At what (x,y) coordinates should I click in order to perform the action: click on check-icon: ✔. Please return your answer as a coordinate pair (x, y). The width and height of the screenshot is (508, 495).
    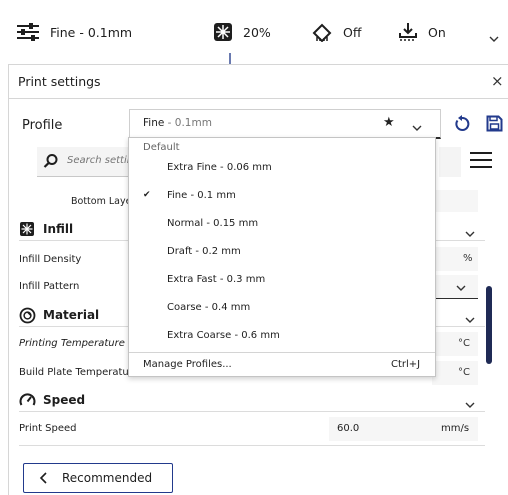
    Looking at the image, I should click on (147, 195).